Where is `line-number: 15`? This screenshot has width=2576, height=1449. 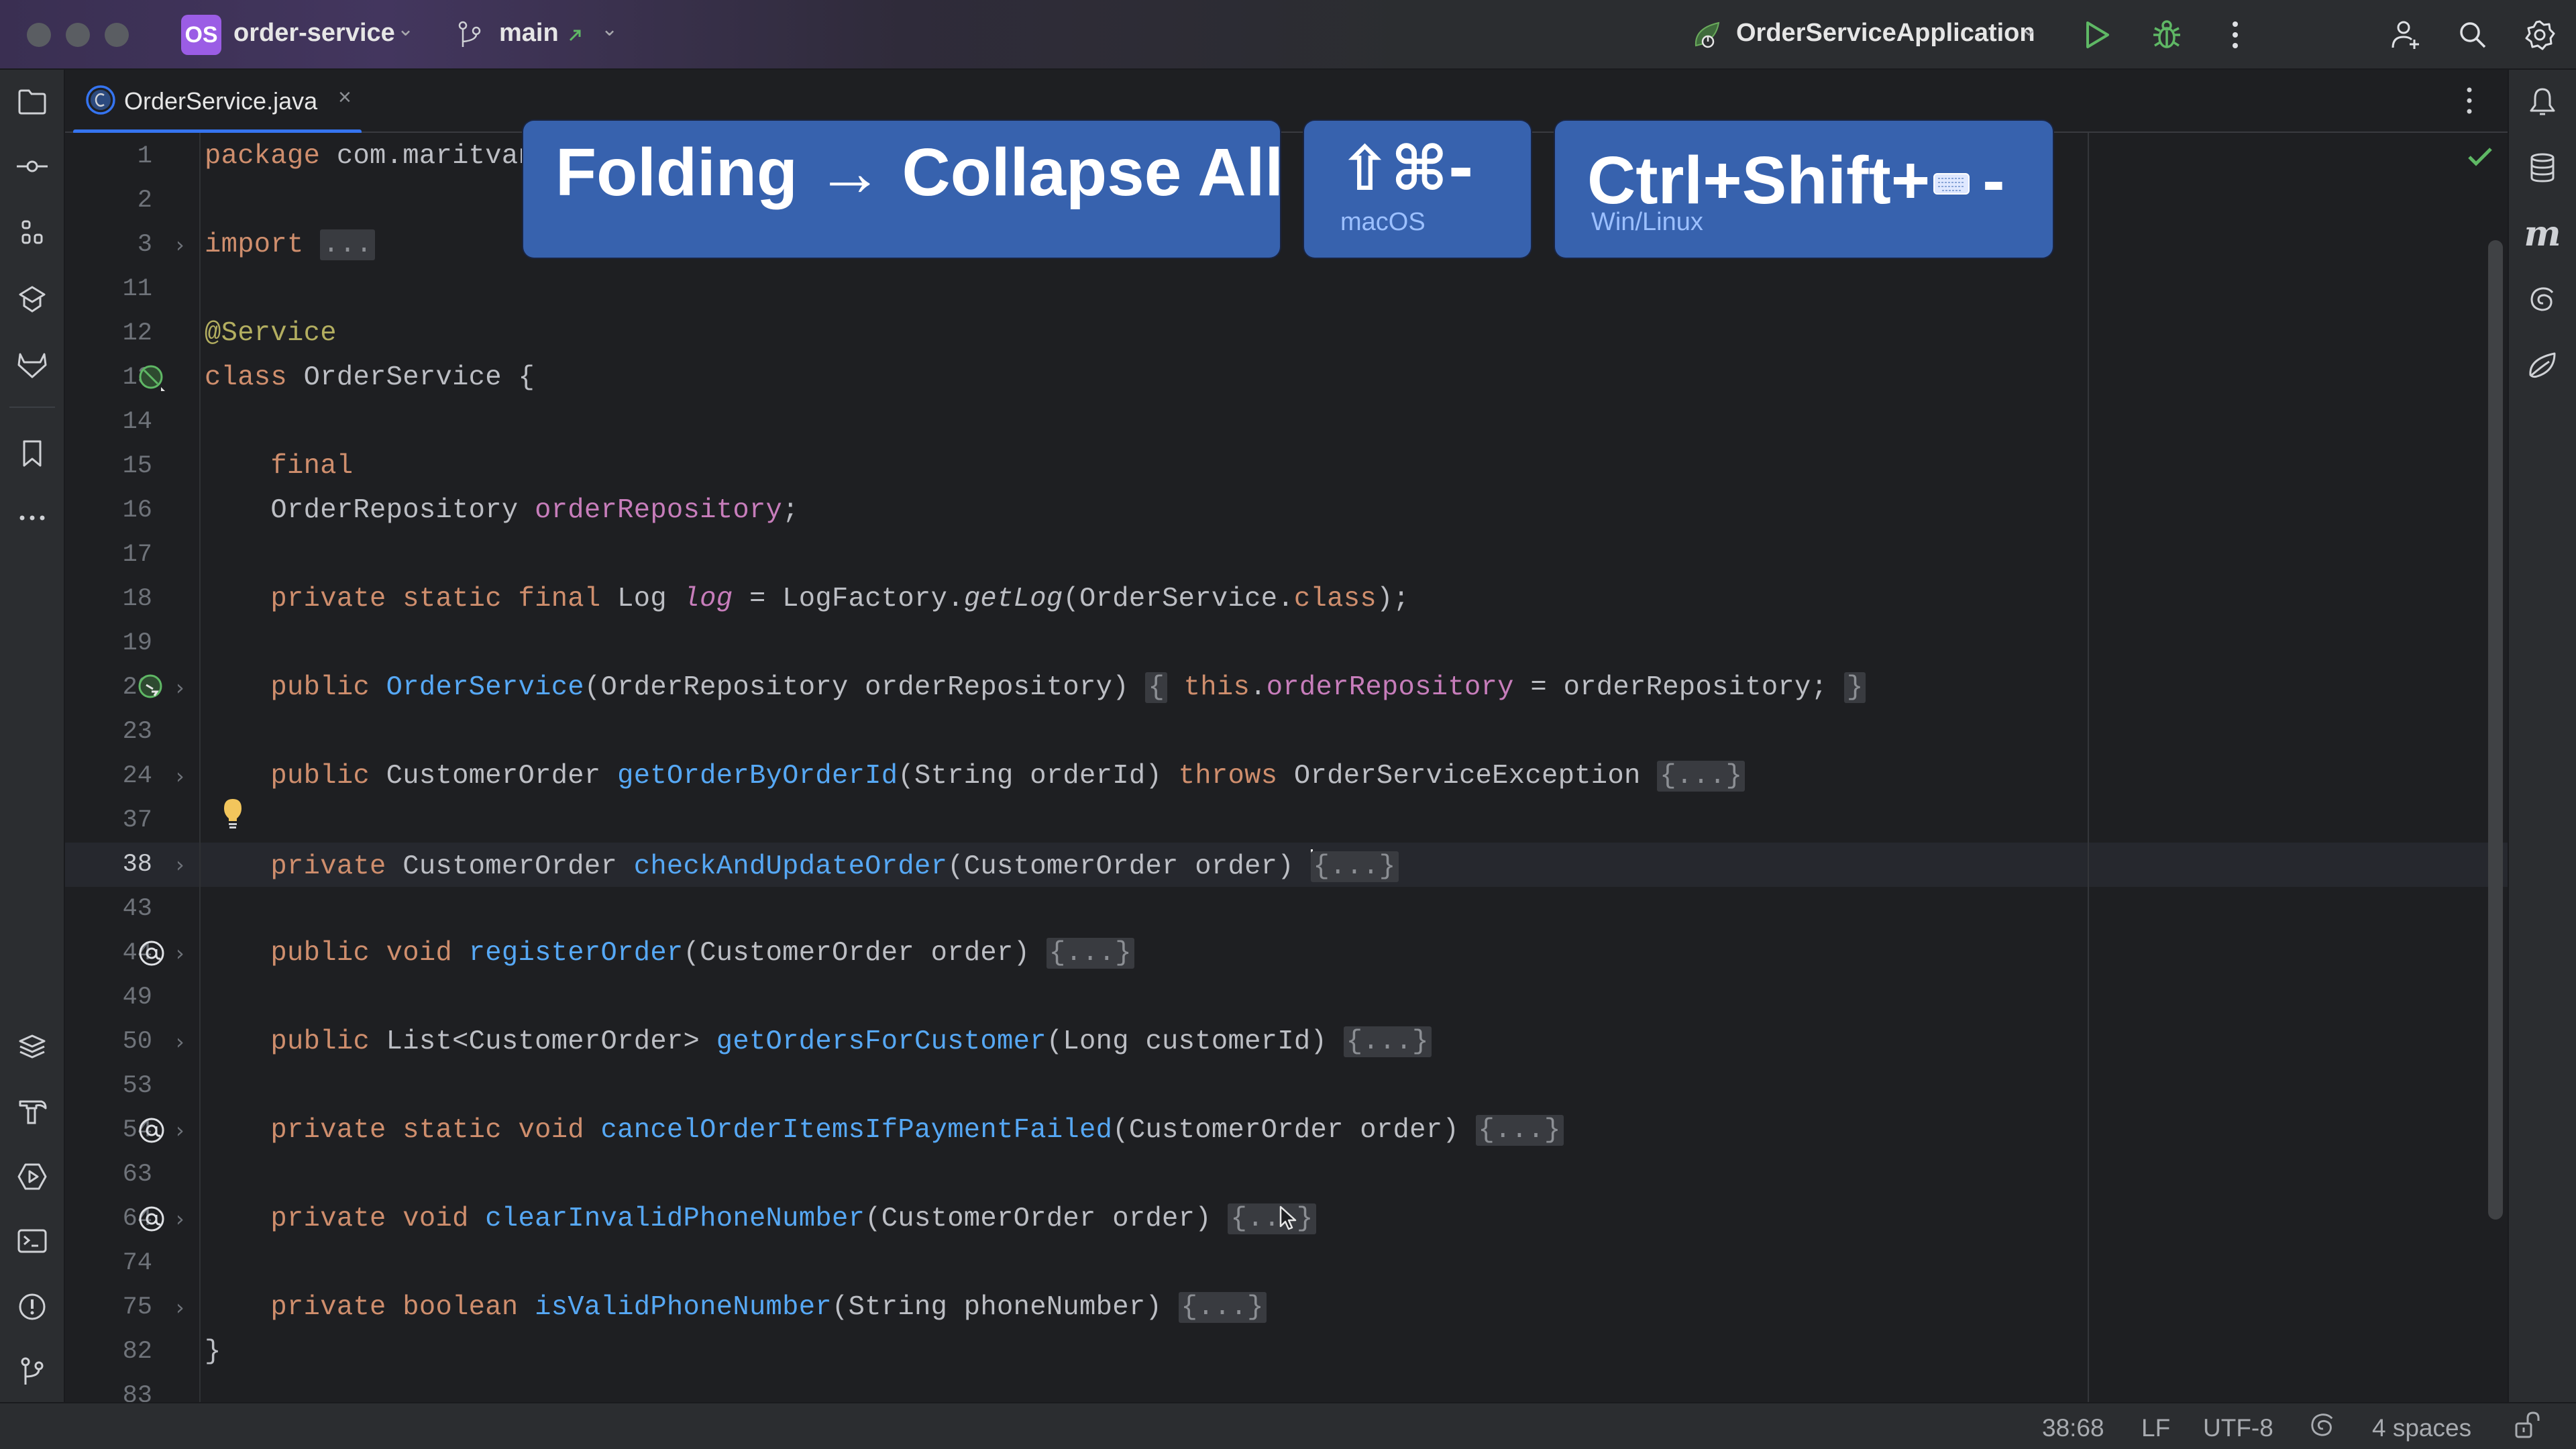
line-number: 15 is located at coordinates (128, 466).